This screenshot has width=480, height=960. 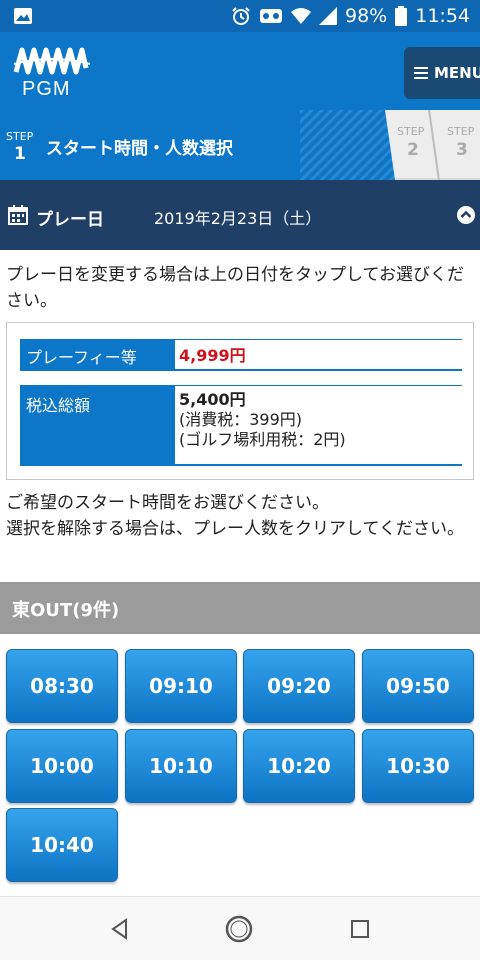 What do you see at coordinates (97, 425) in the screenshot?
I see `total-label: 税込総額` at bounding box center [97, 425].